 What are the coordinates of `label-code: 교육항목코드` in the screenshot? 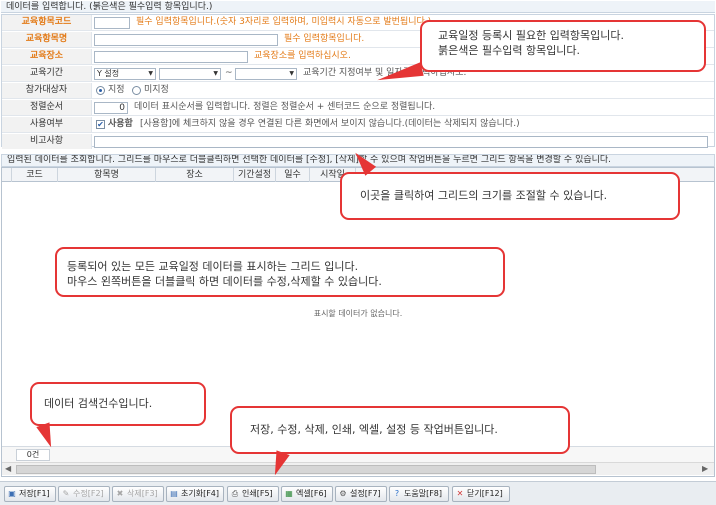 It's located at (47, 22).